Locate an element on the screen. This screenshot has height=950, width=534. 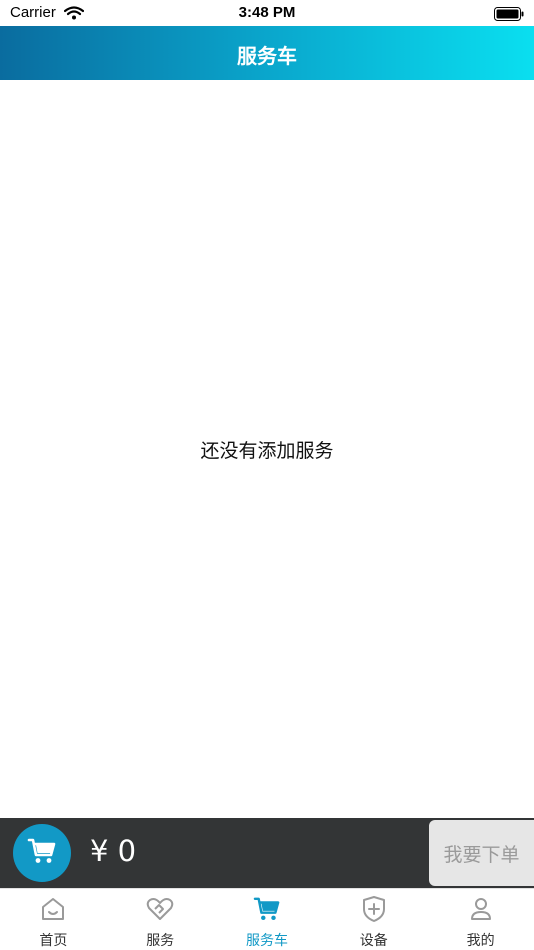
app-header: 服务车 is located at coordinates (267, 53).